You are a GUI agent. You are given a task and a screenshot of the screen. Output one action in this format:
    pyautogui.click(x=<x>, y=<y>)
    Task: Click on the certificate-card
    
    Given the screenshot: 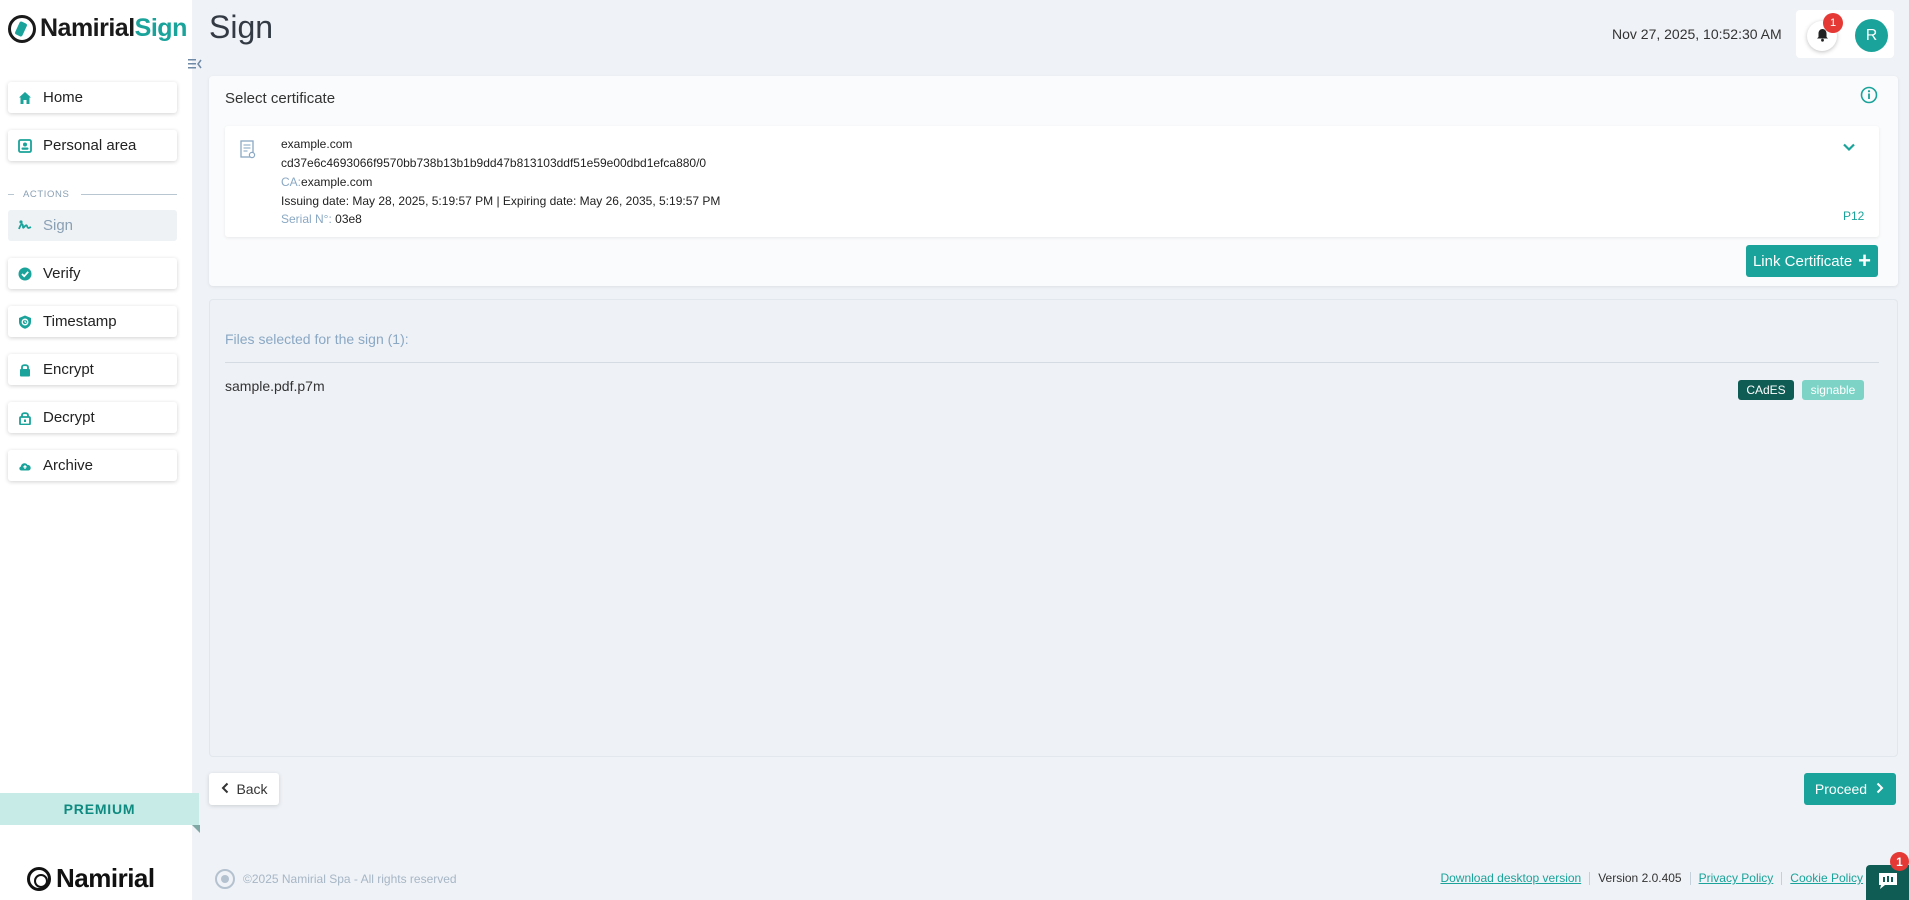 What is the action you would take?
    pyautogui.click(x=1052, y=181)
    